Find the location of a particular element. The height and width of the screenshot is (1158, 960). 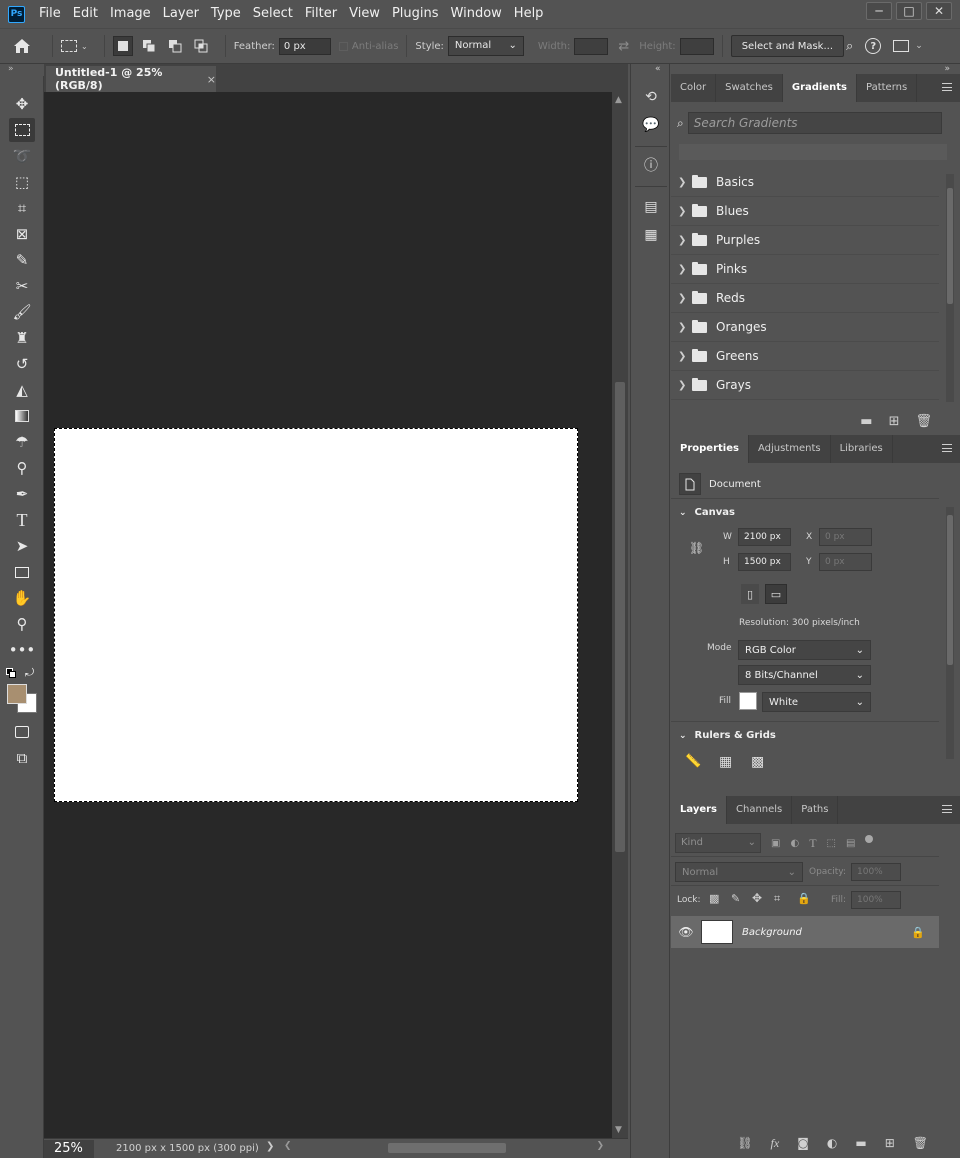

tab-swatches: Swatches is located at coordinates (749, 88).